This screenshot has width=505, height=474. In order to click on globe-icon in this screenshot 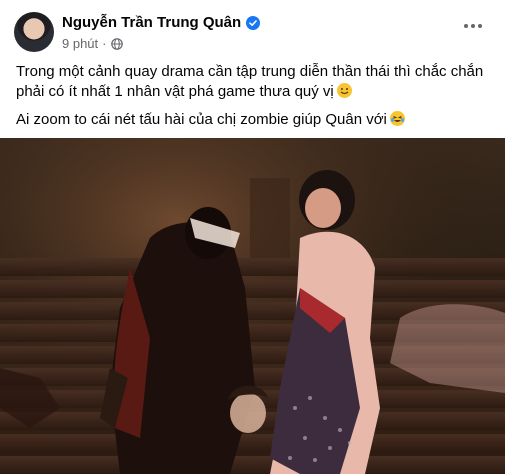, I will do `click(116, 43)`.